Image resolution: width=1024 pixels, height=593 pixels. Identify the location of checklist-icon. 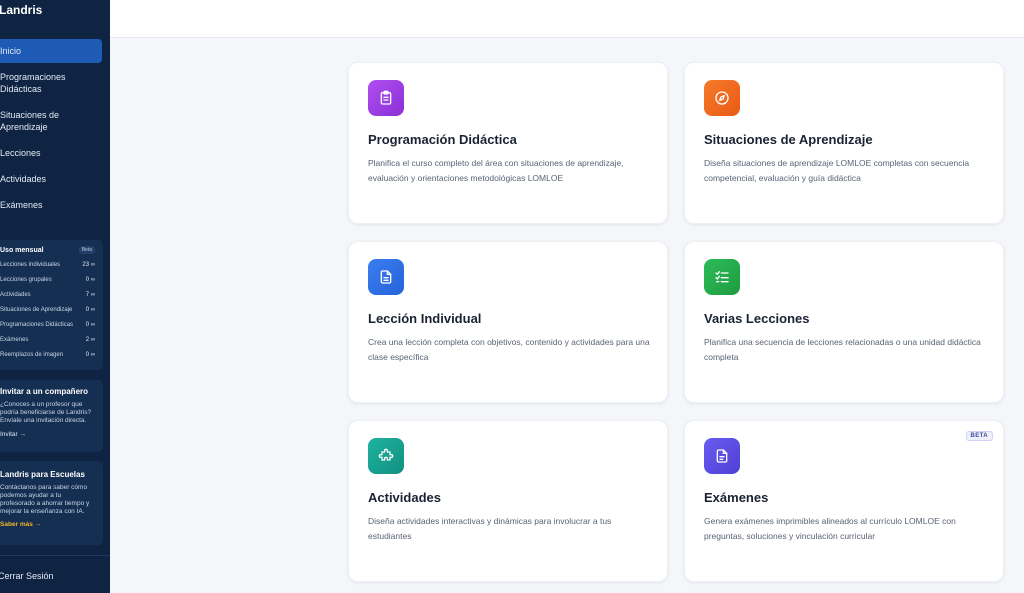
(722, 277).